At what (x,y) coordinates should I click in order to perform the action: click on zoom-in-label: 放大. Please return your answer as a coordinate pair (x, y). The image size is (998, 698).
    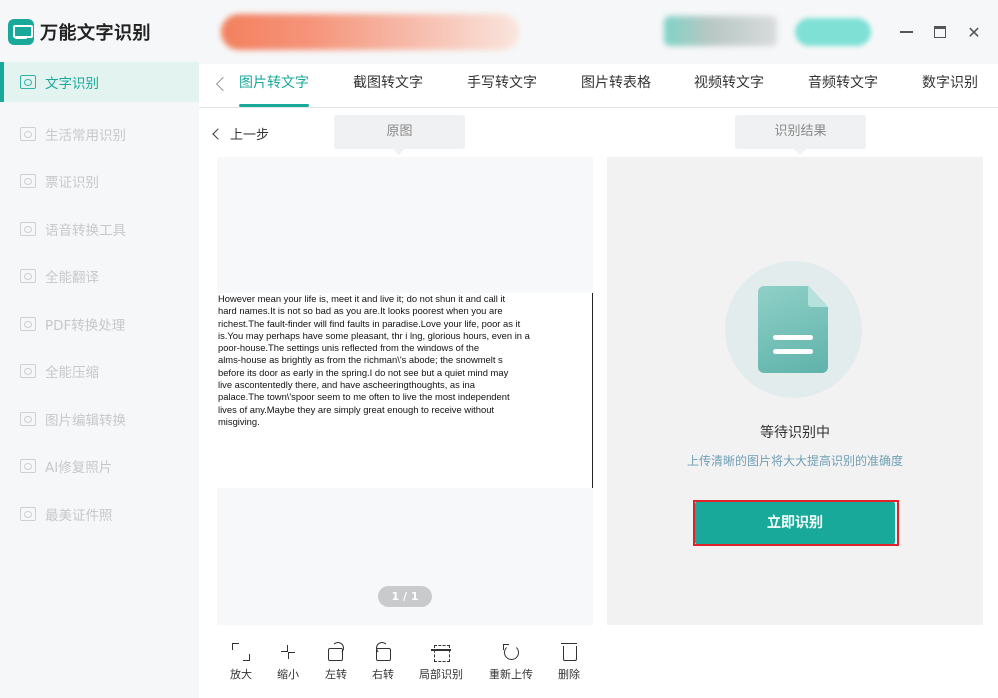
    Looking at the image, I should click on (241, 674).